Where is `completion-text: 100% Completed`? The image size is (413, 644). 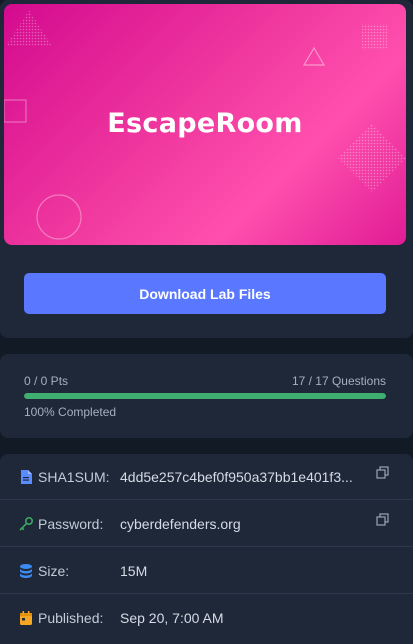 completion-text: 100% Completed is located at coordinates (70, 412).